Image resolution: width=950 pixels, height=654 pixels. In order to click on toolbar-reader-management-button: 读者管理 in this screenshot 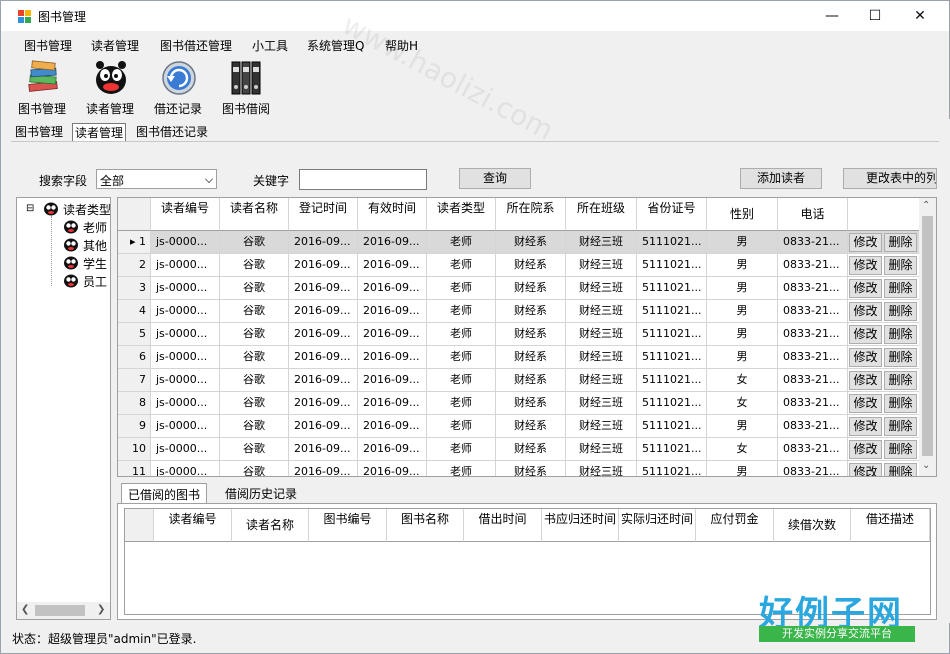, I will do `click(110, 87)`.